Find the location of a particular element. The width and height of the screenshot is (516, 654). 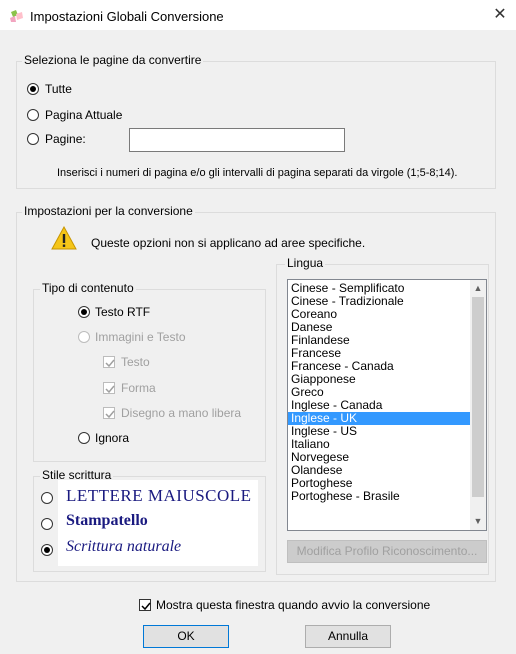

window-title: Impostazioni Globali Conversione is located at coordinates (127, 16).